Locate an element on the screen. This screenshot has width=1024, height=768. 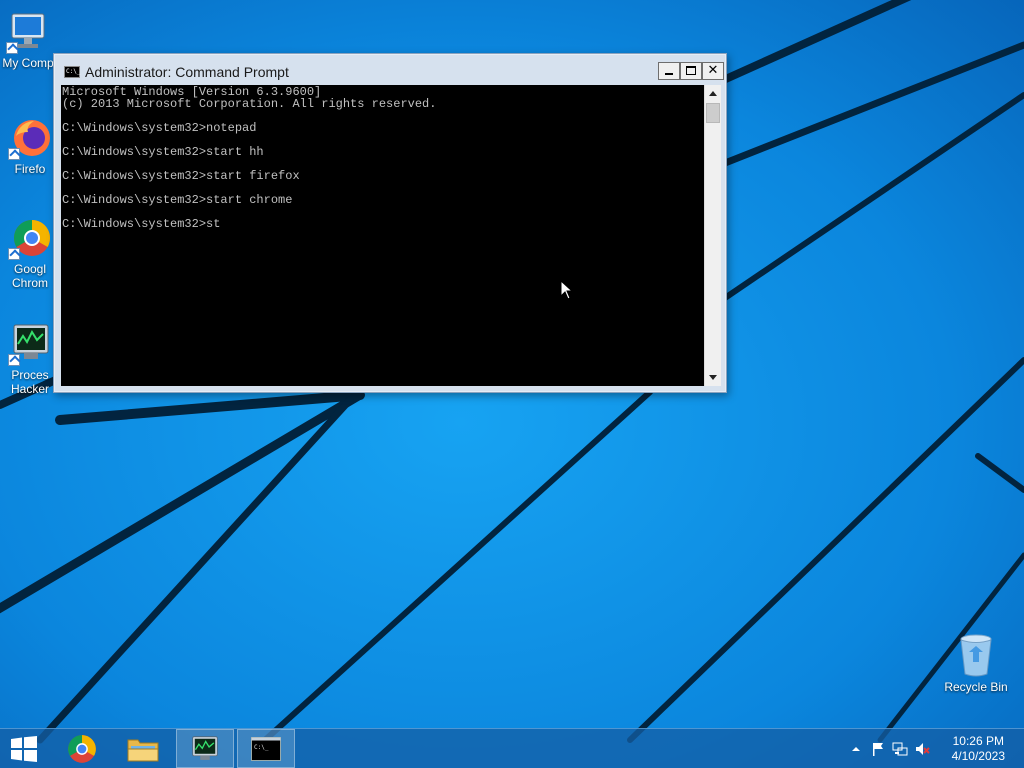
taskbar: C:\_ 10:26 PM 4/10/2023 is located at coordinates (512, 748).